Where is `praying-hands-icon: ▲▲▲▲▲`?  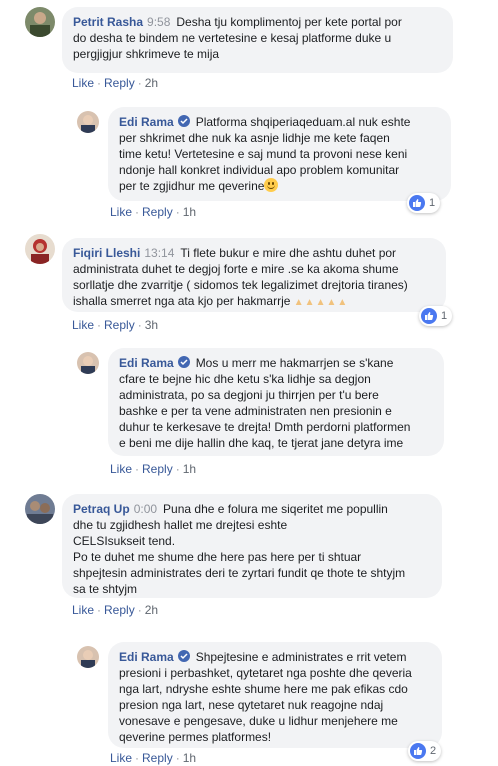
praying-hands-icon: ▲▲▲▲▲ is located at coordinates (321, 302).